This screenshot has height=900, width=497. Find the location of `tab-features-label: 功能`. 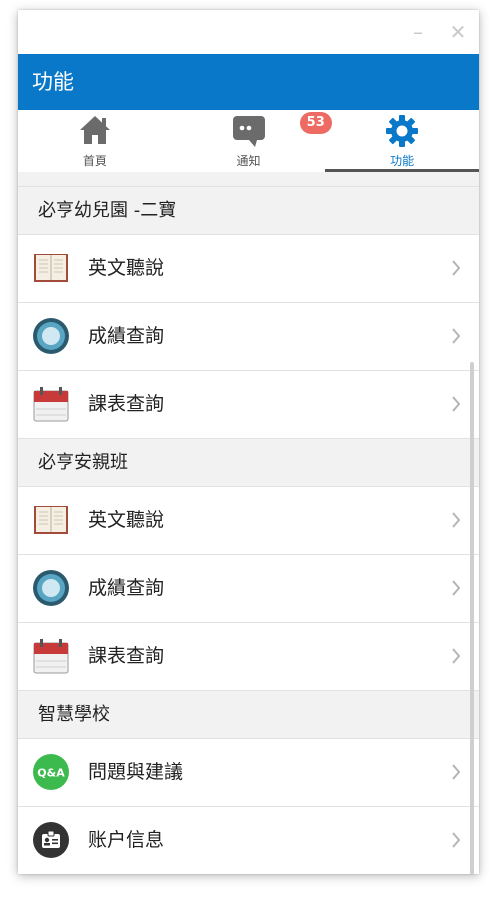

tab-features-label: 功能 is located at coordinates (402, 161).